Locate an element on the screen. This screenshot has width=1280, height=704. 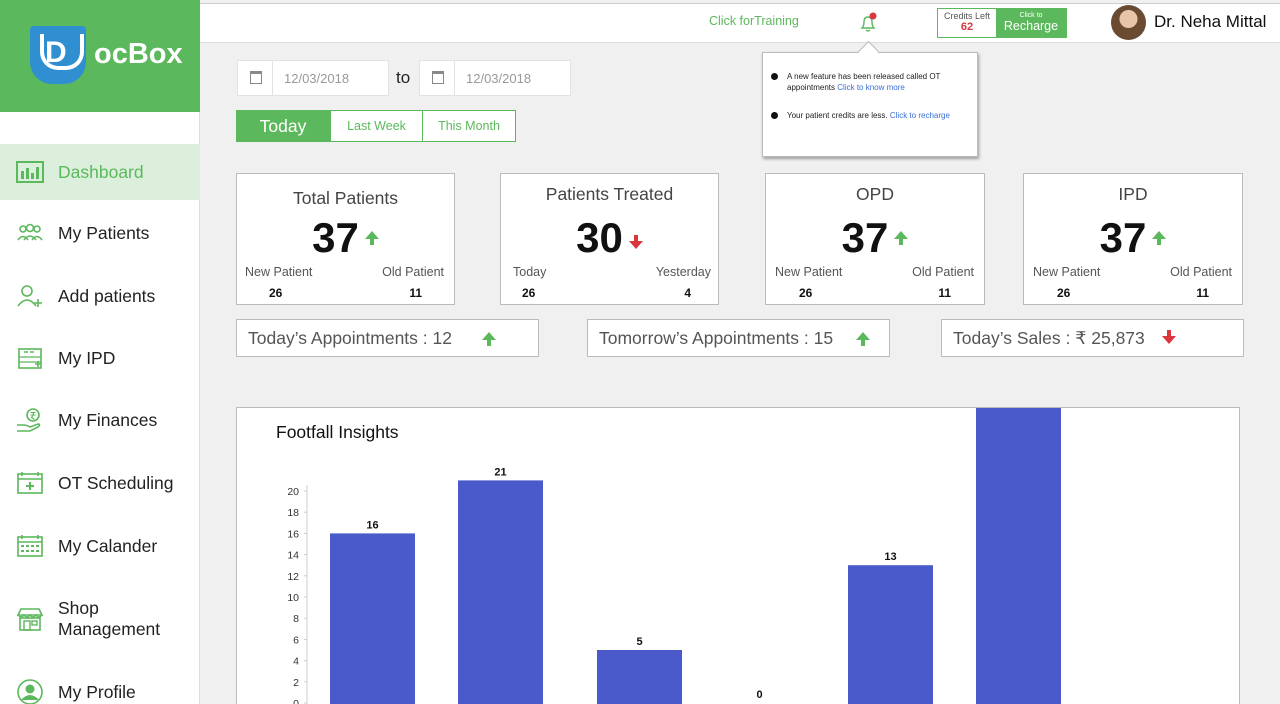
to-date-value: 12/03/2018 is located at coordinates (499, 78).